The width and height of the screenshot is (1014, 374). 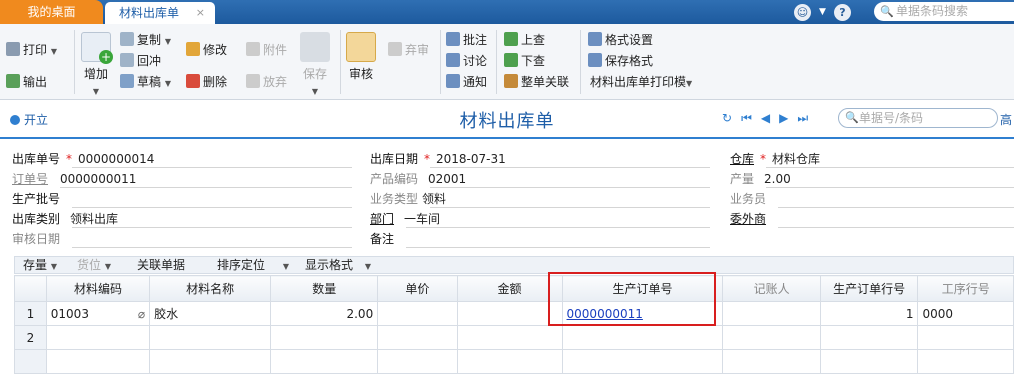 What do you see at coordinates (872, 179) in the screenshot?
I see `output-field: 产量 2.00` at bounding box center [872, 179].